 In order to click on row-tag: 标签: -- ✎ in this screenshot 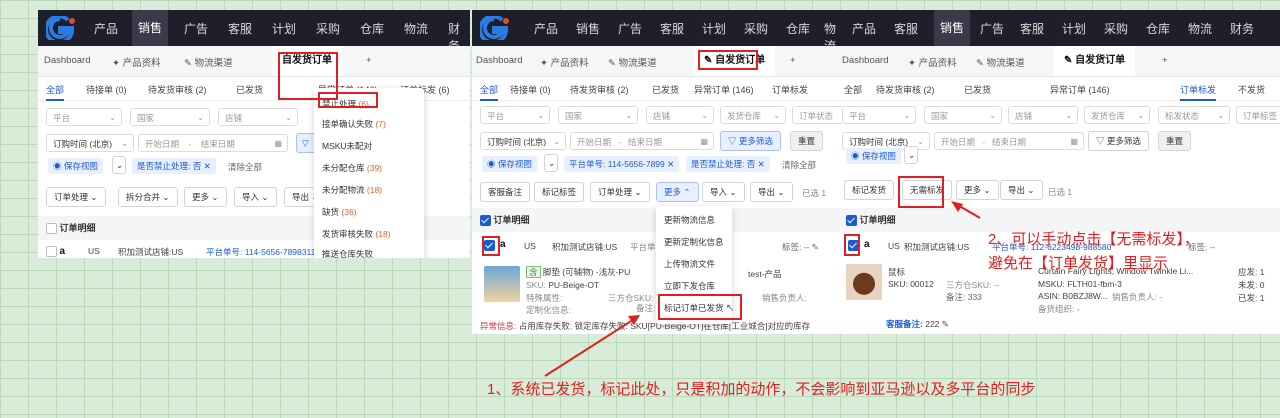, I will do `click(800, 247)`.